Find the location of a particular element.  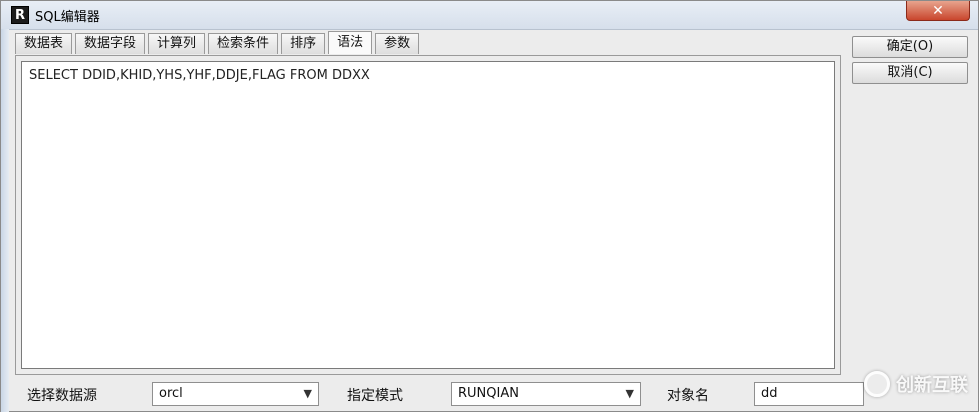

object-name-value: dd is located at coordinates (769, 393).